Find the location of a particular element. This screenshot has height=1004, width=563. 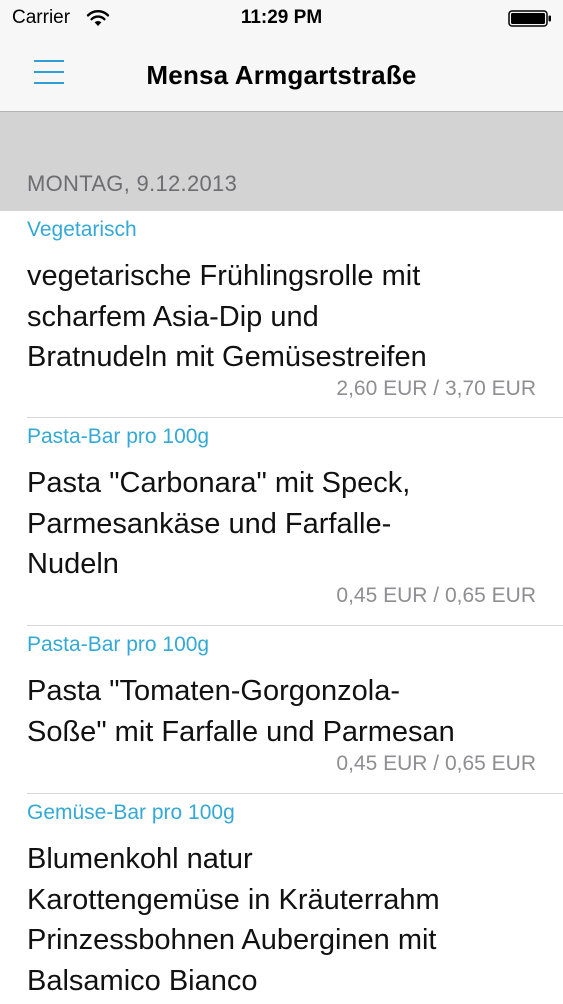

page-title: Mensa Armgartstraße is located at coordinates (281, 75).